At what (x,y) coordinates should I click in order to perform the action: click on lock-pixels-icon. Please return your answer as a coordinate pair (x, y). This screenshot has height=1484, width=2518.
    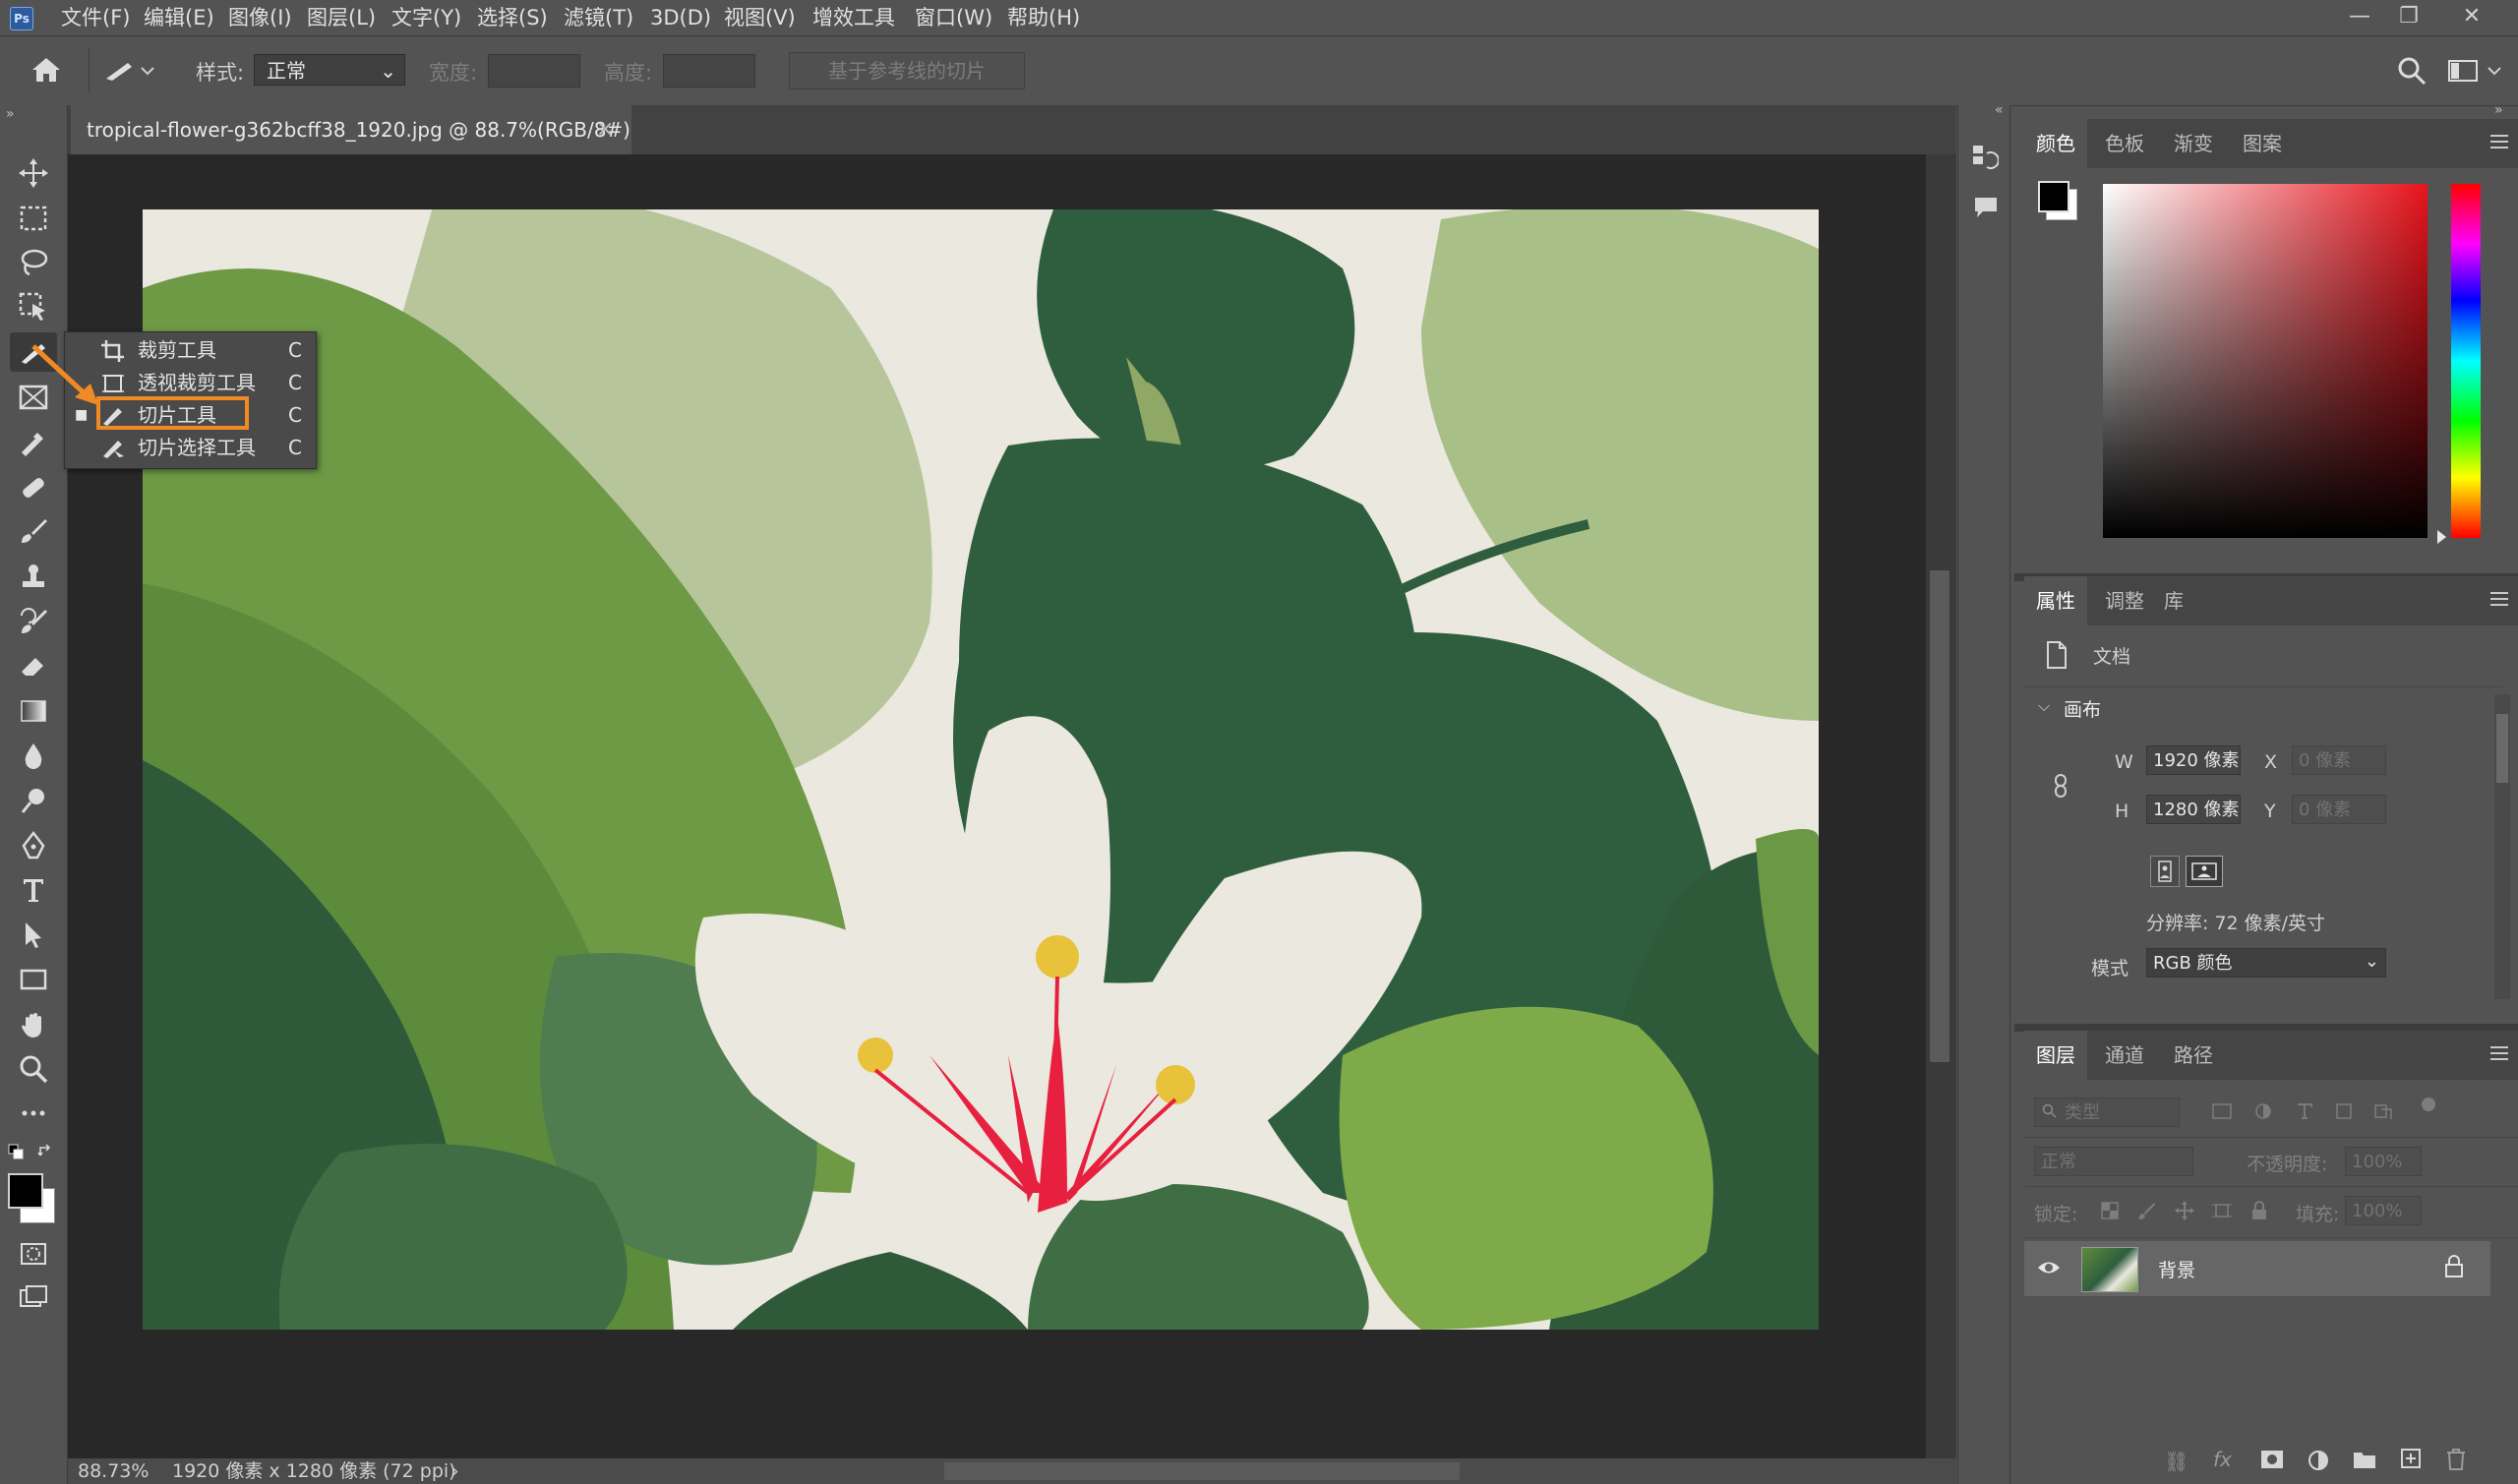
    Looking at the image, I should click on (2147, 1213).